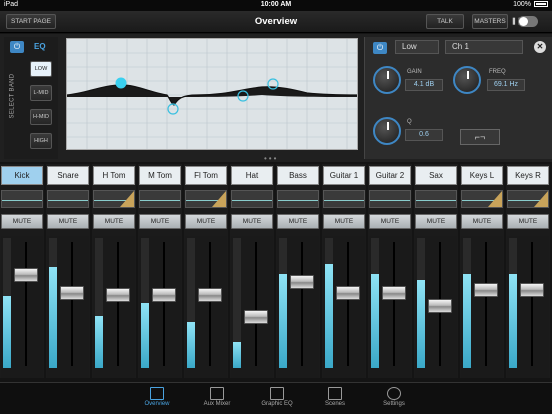 Image resolution: width=552 pixels, height=414 pixels. I want to click on tab-aux-mixer: Aux Mixer, so click(217, 399).